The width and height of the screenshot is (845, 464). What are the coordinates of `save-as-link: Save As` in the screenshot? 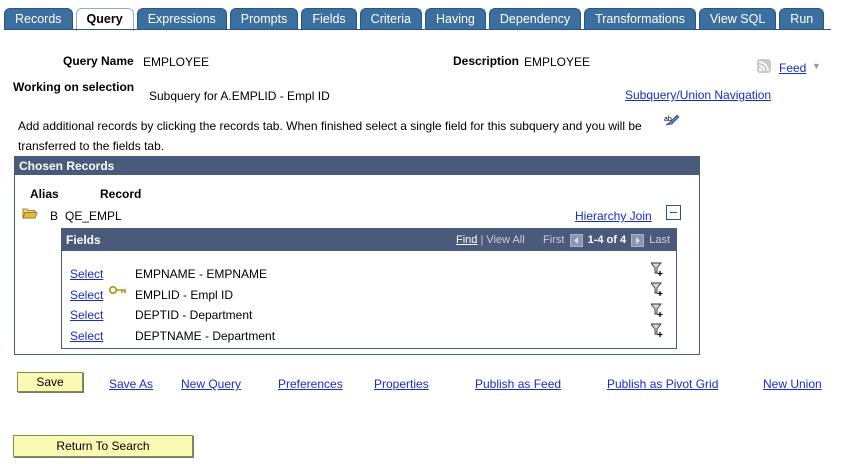 It's located at (131, 384).